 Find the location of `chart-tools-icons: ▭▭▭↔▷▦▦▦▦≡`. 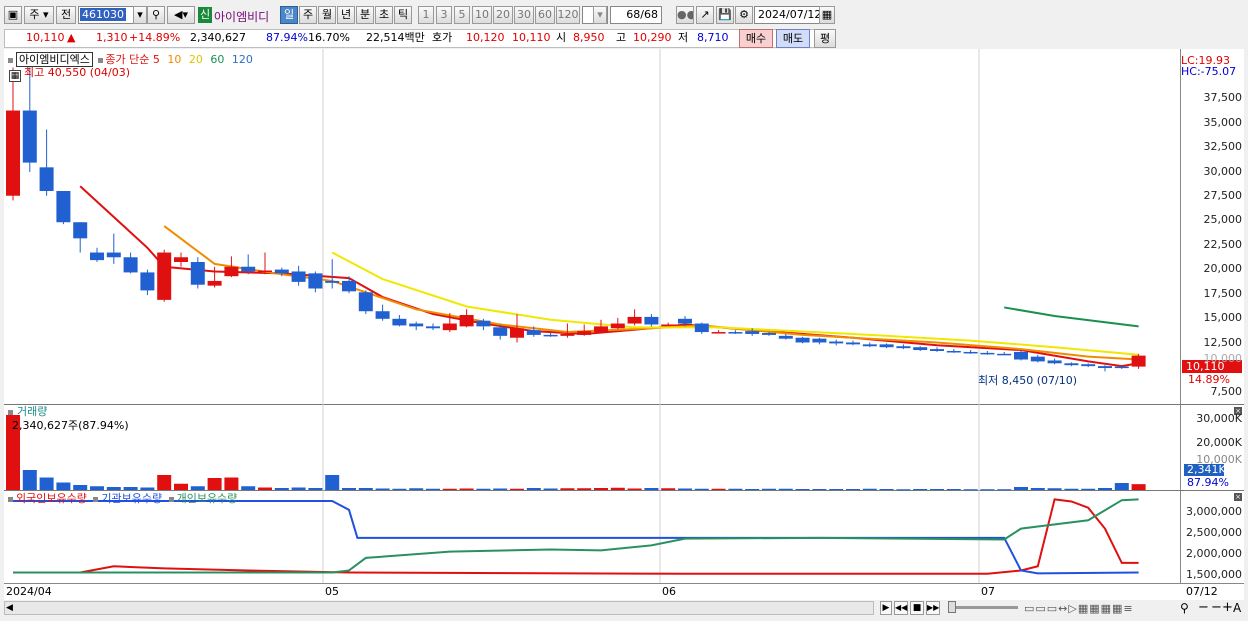

chart-tools-icons: ▭▭▭↔▷▦▦▦▦≡ is located at coordinates (1079, 608).